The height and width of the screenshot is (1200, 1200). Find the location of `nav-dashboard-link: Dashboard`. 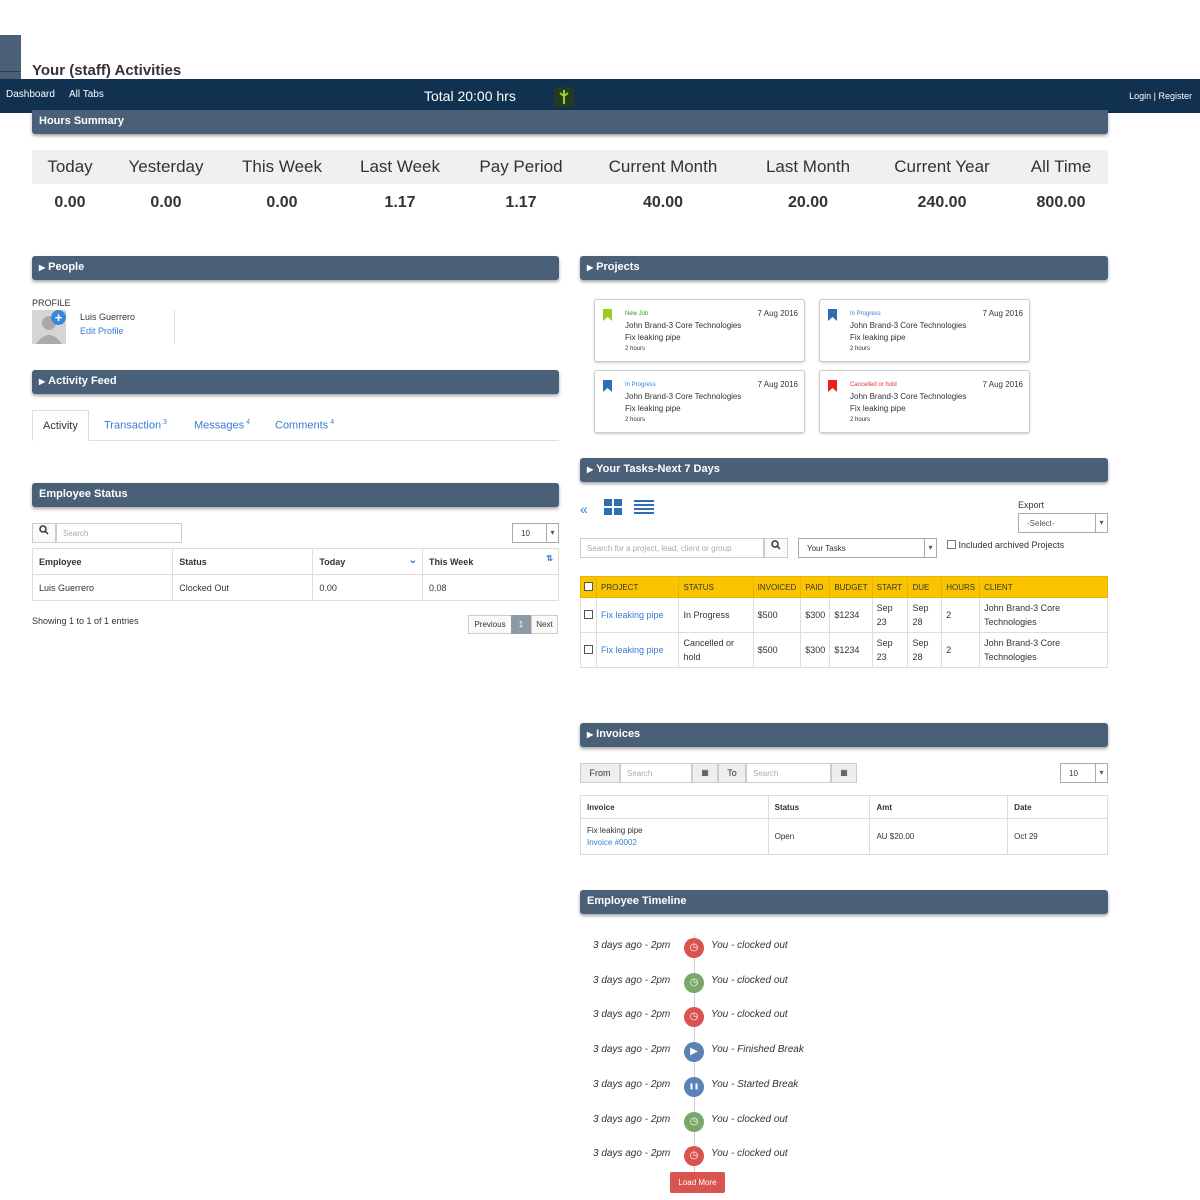

nav-dashboard-link: Dashboard is located at coordinates (30, 94).